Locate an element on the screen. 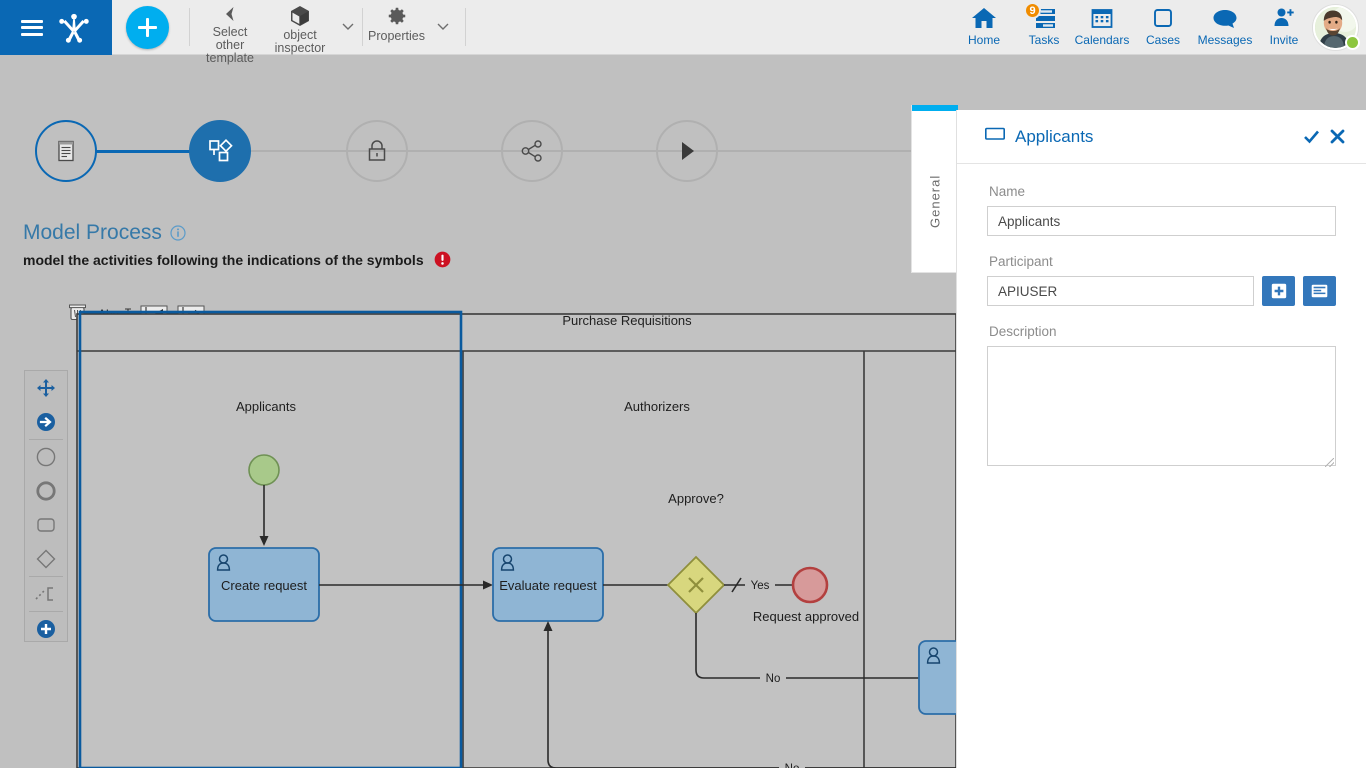 The height and width of the screenshot is (768, 1366). plus-square-icon is located at coordinates (1278, 291).